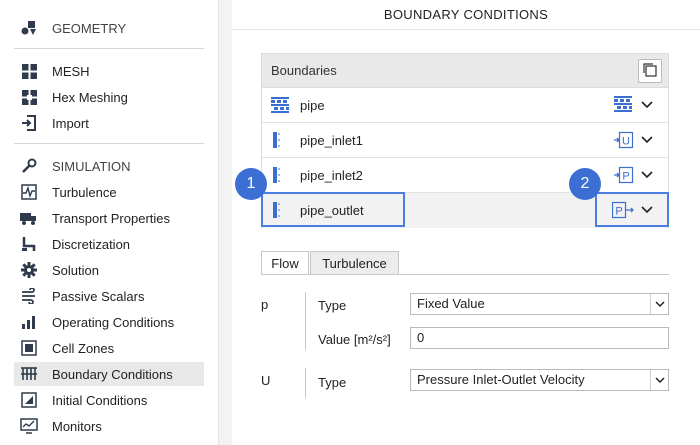  What do you see at coordinates (100, 400) in the screenshot?
I see `sidebar-item-label: Initial Conditions` at bounding box center [100, 400].